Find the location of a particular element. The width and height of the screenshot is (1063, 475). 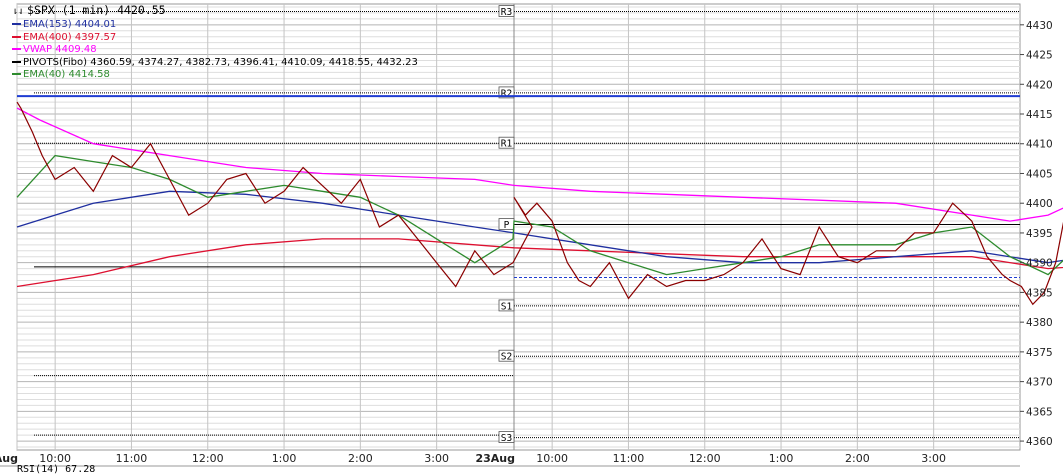

time-tick-label: 10:00 is located at coordinates (552, 458).